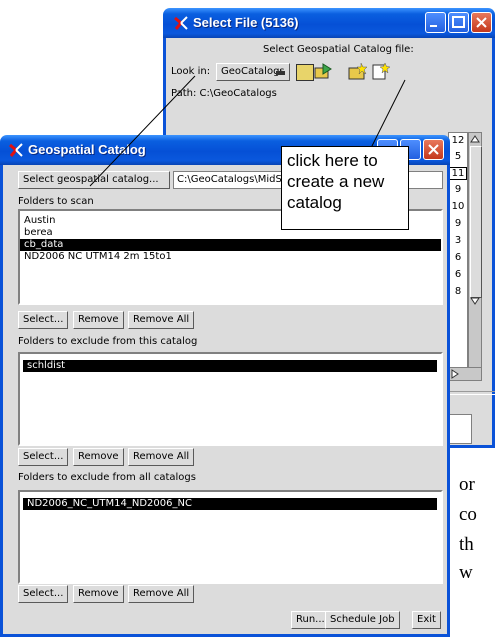  What do you see at coordinates (336, 181) in the screenshot?
I see `callout-text: click here to create a new catalog` at bounding box center [336, 181].